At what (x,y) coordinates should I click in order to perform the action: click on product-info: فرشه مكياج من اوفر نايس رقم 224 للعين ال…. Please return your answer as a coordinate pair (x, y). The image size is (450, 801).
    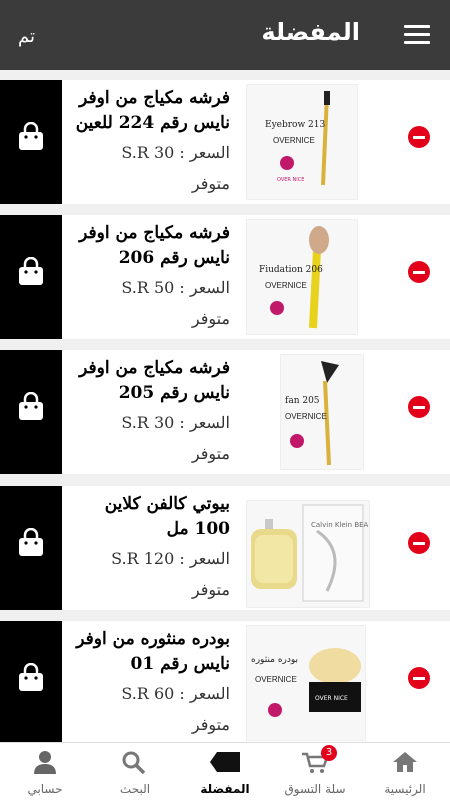
    Looking at the image, I should click on (148, 142).